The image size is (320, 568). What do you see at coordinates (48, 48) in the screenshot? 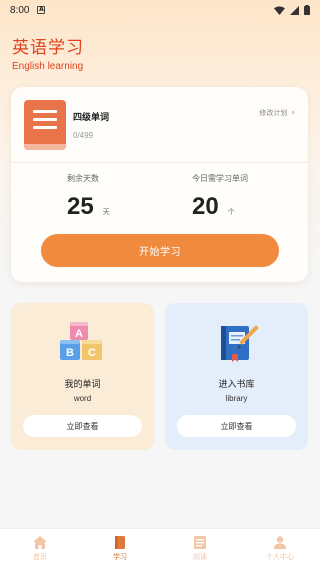
I see `page-title: 英语学习` at bounding box center [48, 48].